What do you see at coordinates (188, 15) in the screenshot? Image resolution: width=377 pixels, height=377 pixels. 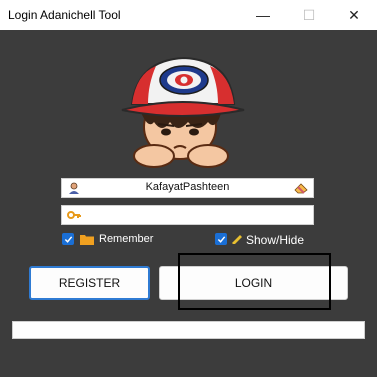 I see `title-bar: Login Adanichell Tool — ☐ ✕` at bounding box center [188, 15].